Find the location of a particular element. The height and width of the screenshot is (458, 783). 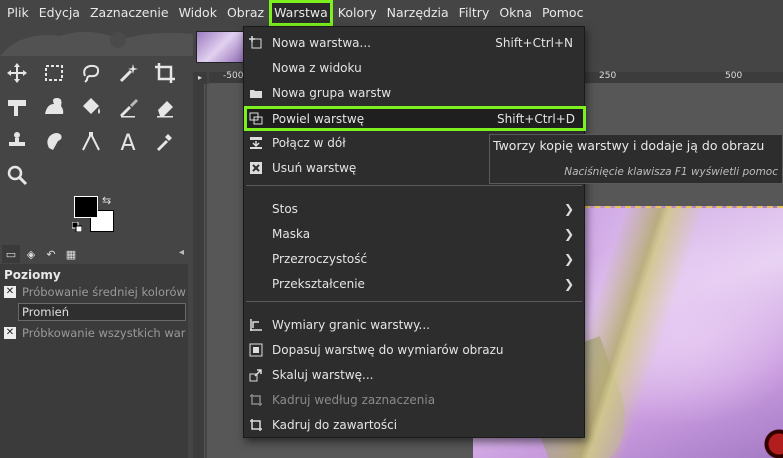

default-colors-icon is located at coordinates (77, 227).